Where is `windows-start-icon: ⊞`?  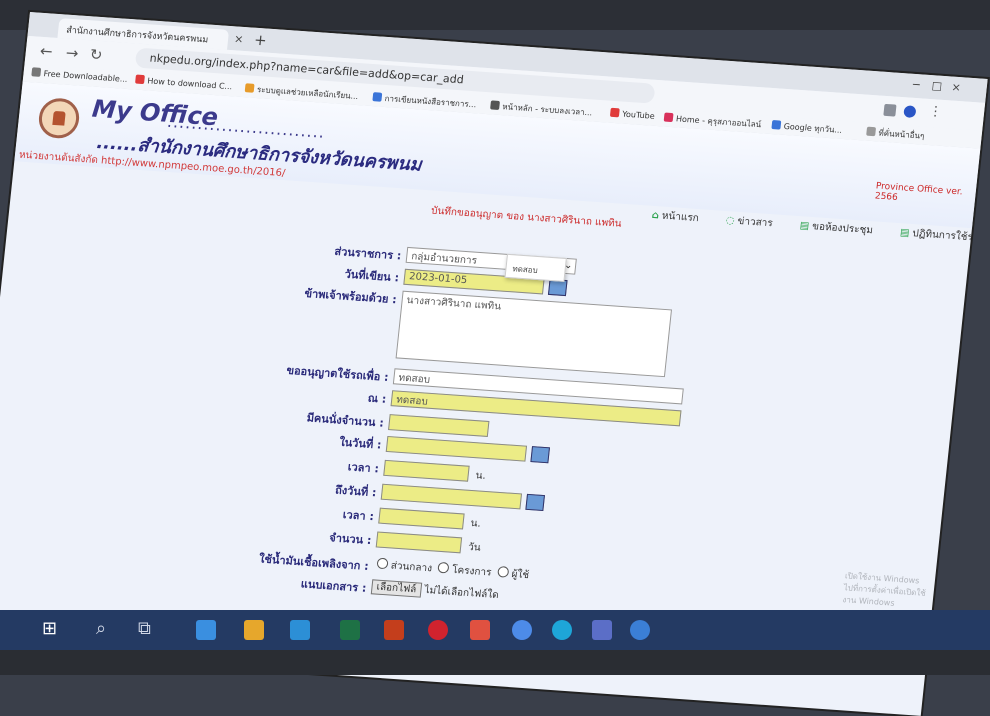
windows-start-icon: ⊞ is located at coordinates (49, 628).